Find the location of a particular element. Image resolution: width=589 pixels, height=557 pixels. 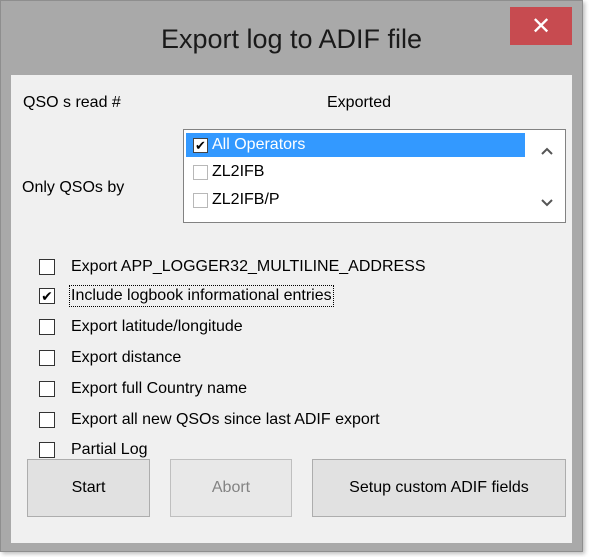

operator-item-label: All Operators is located at coordinates (259, 144).